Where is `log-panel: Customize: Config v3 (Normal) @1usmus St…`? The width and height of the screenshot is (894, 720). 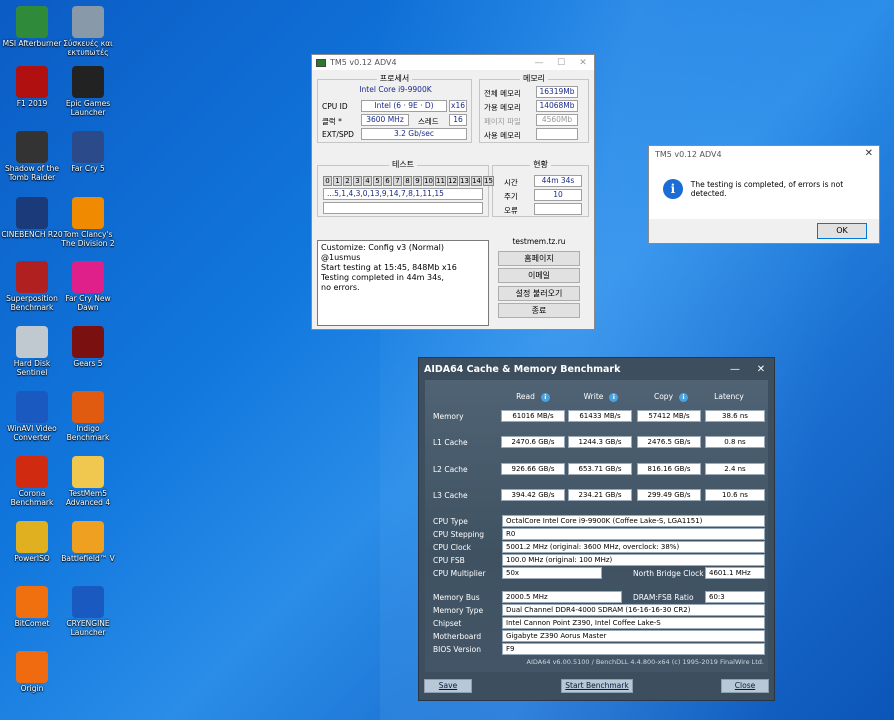 log-panel: Customize: Config v3 (Normal) @1usmus St… is located at coordinates (403, 283).